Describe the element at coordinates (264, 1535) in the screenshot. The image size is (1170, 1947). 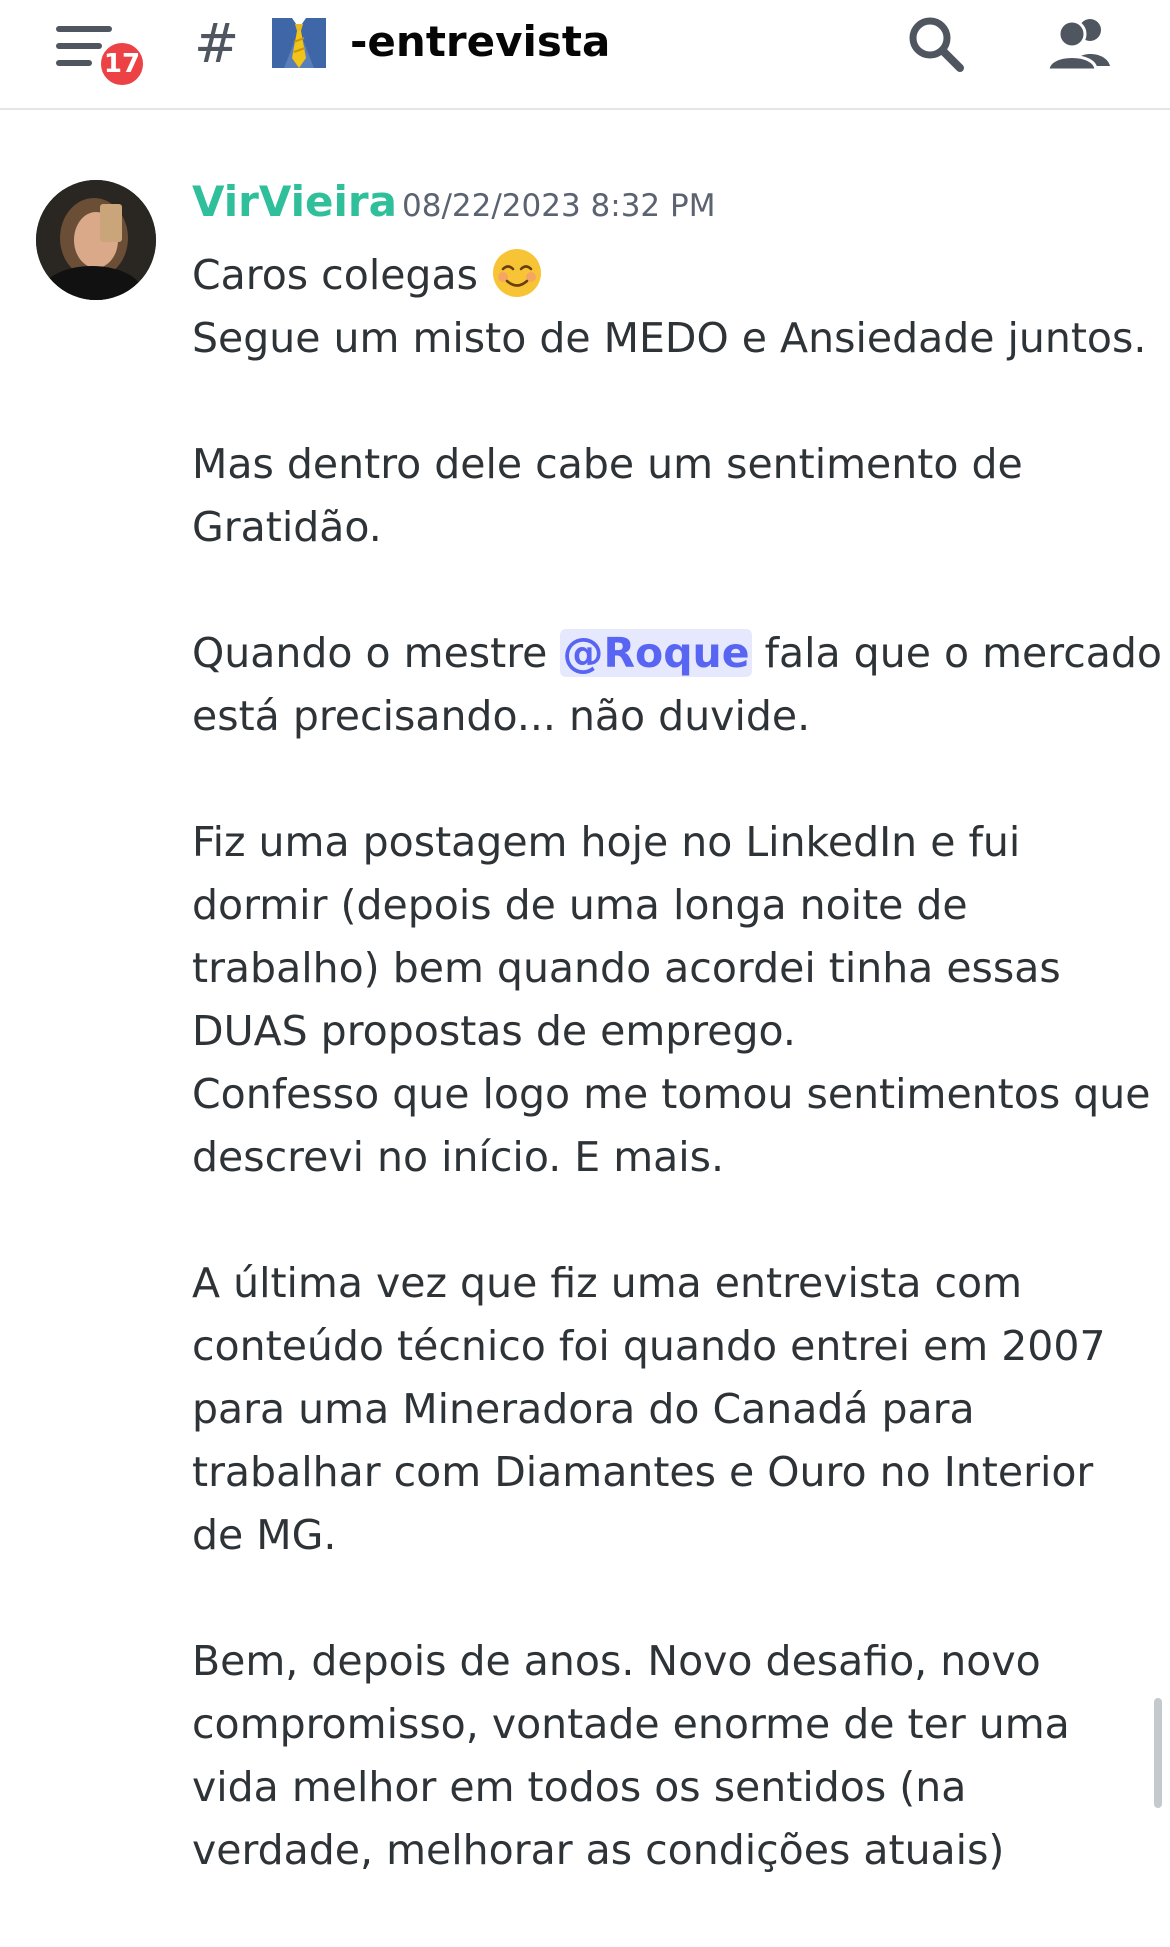
I see `message-line: de MG.` at that location.